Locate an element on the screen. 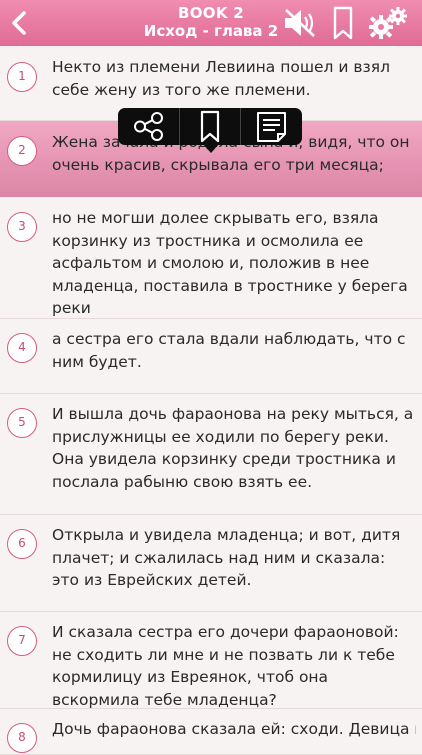 The height and width of the screenshot is (755, 422). verse-number: 8 is located at coordinates (22, 738).